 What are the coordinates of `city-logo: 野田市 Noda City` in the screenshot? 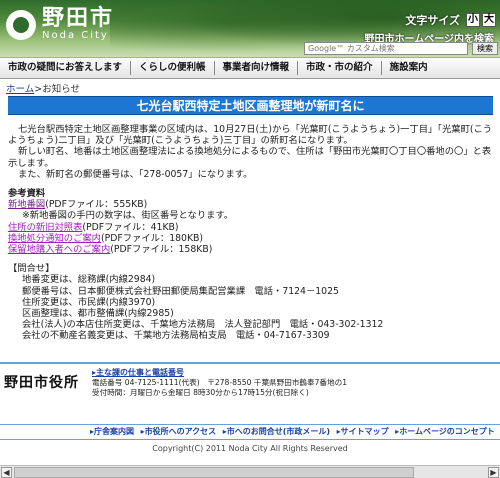 It's located at (60, 25).